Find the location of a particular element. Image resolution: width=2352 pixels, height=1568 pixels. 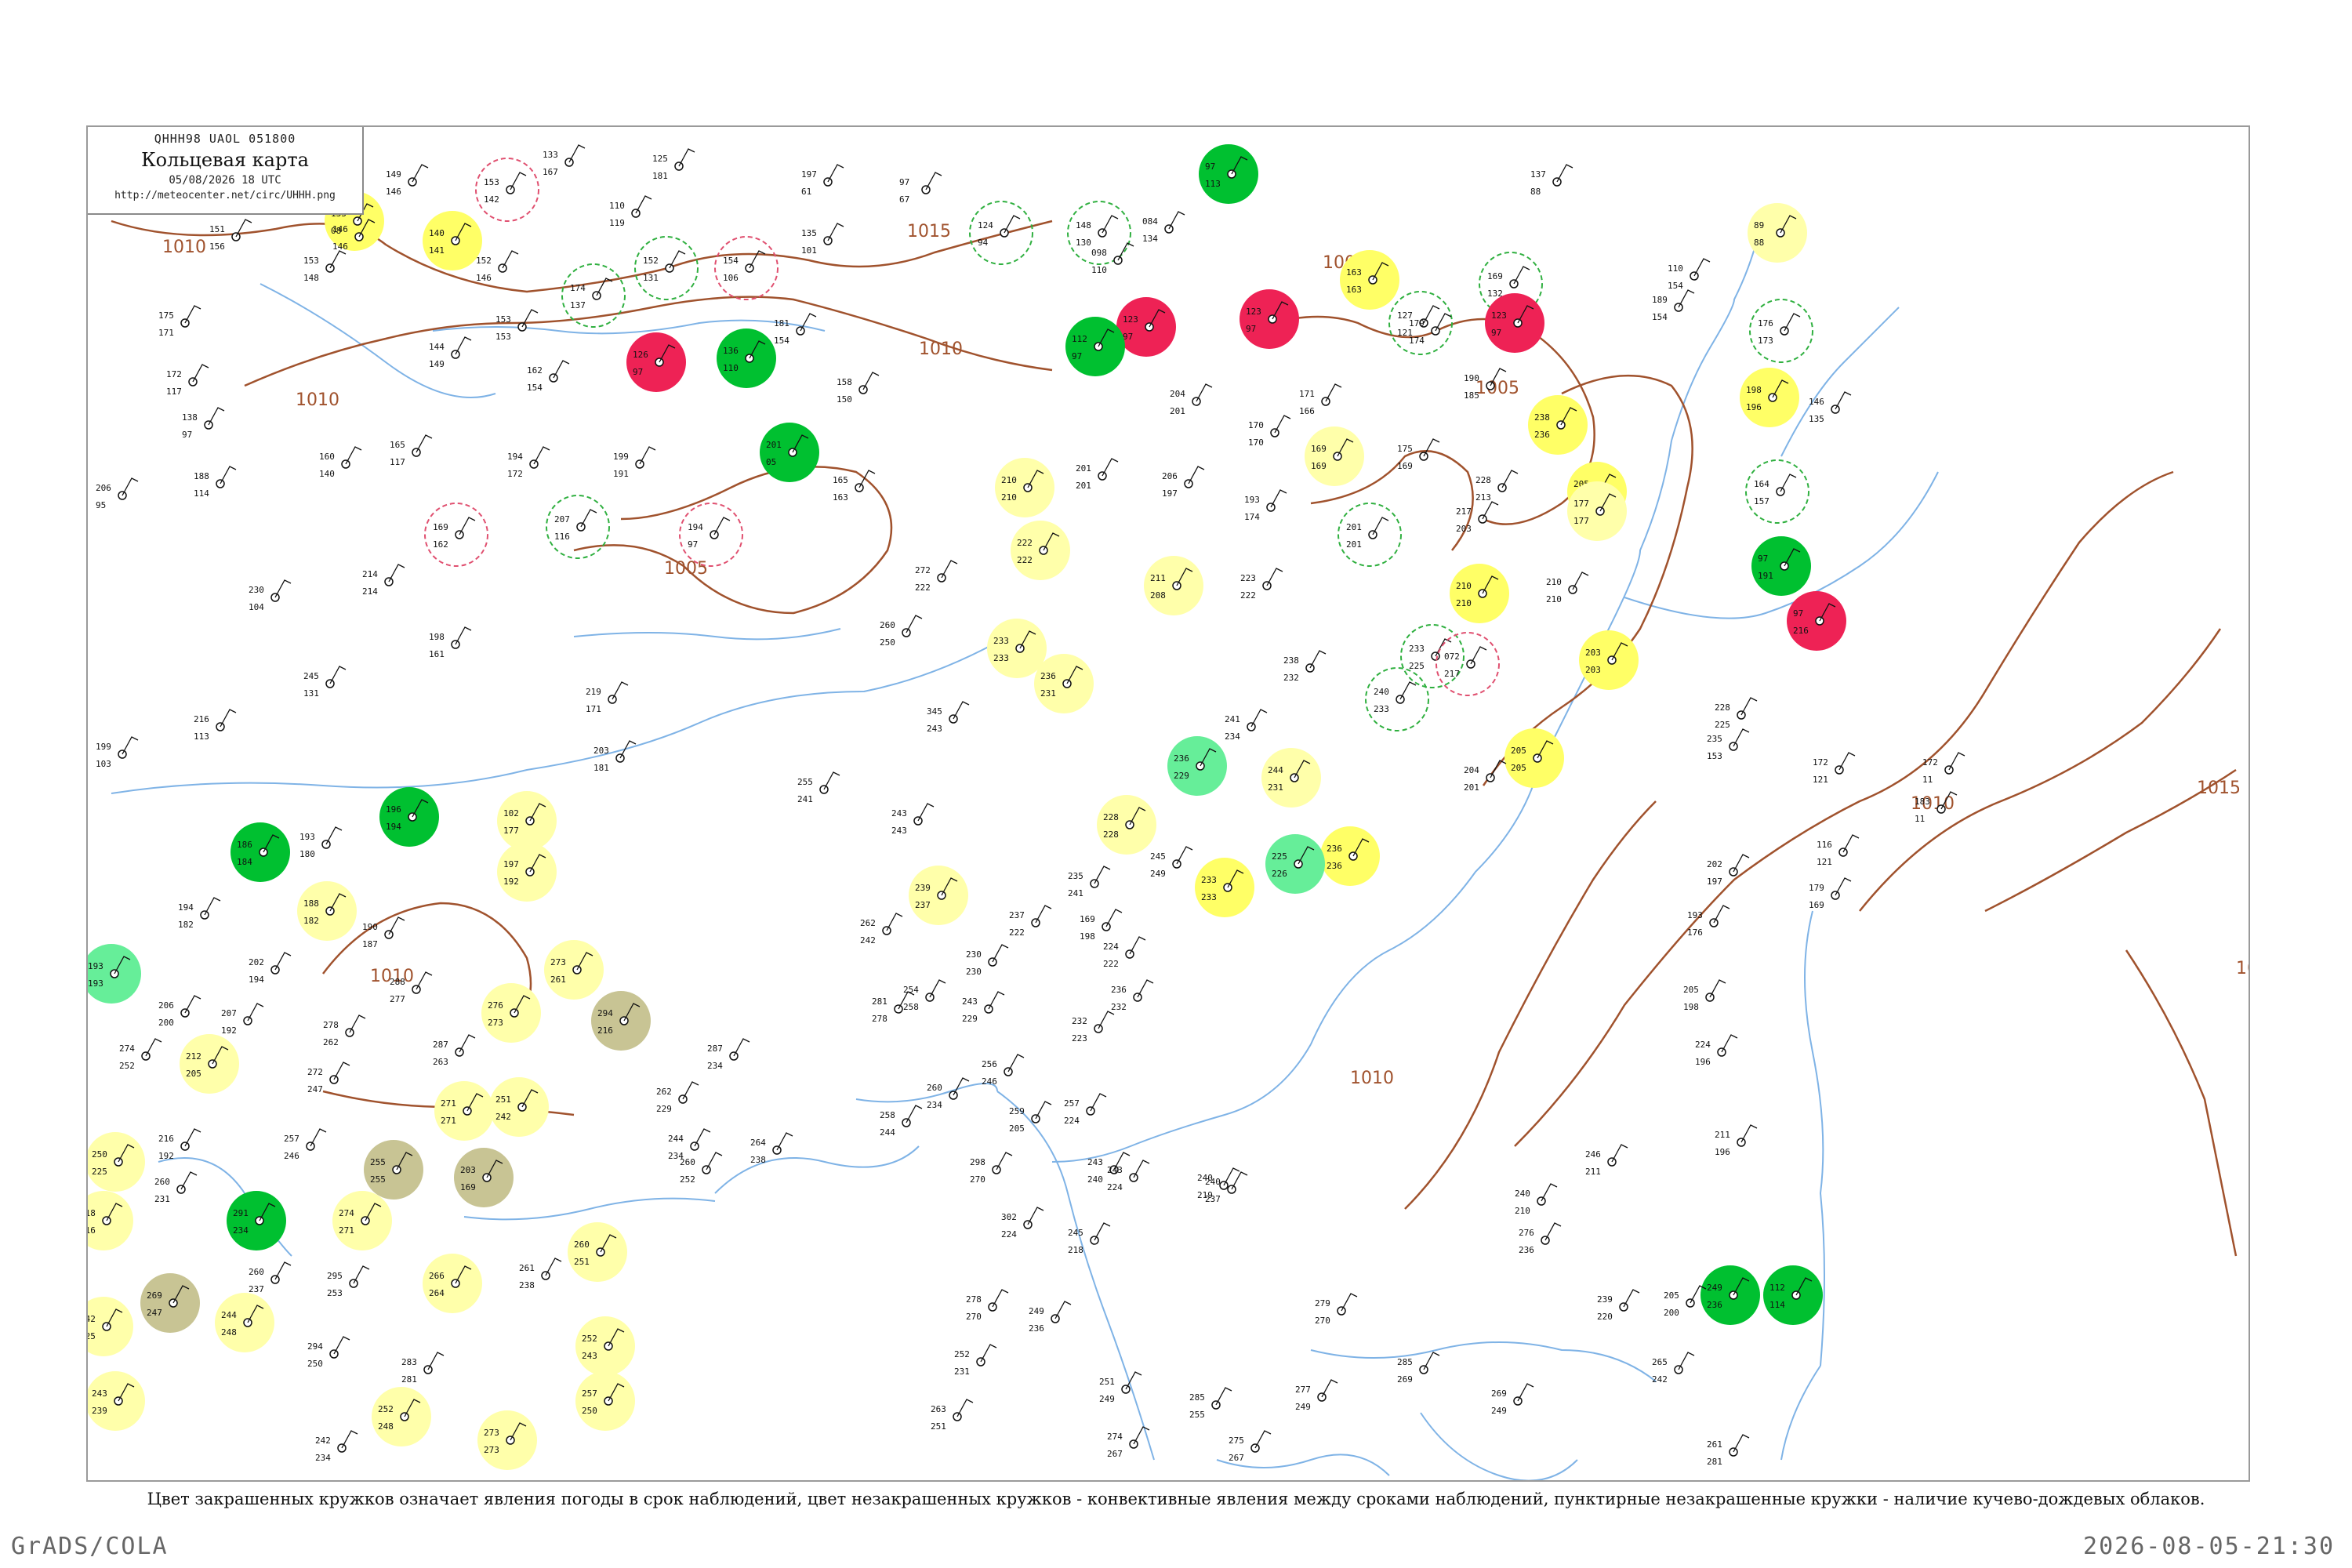

station-marker: 298 270 is located at coordinates (991, 1168).